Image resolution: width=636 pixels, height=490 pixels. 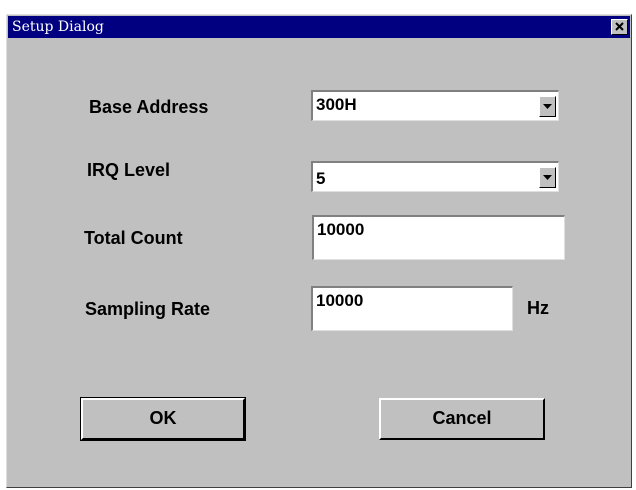 What do you see at coordinates (435, 176) in the screenshot?
I see `irq-level-select: 5` at bounding box center [435, 176].